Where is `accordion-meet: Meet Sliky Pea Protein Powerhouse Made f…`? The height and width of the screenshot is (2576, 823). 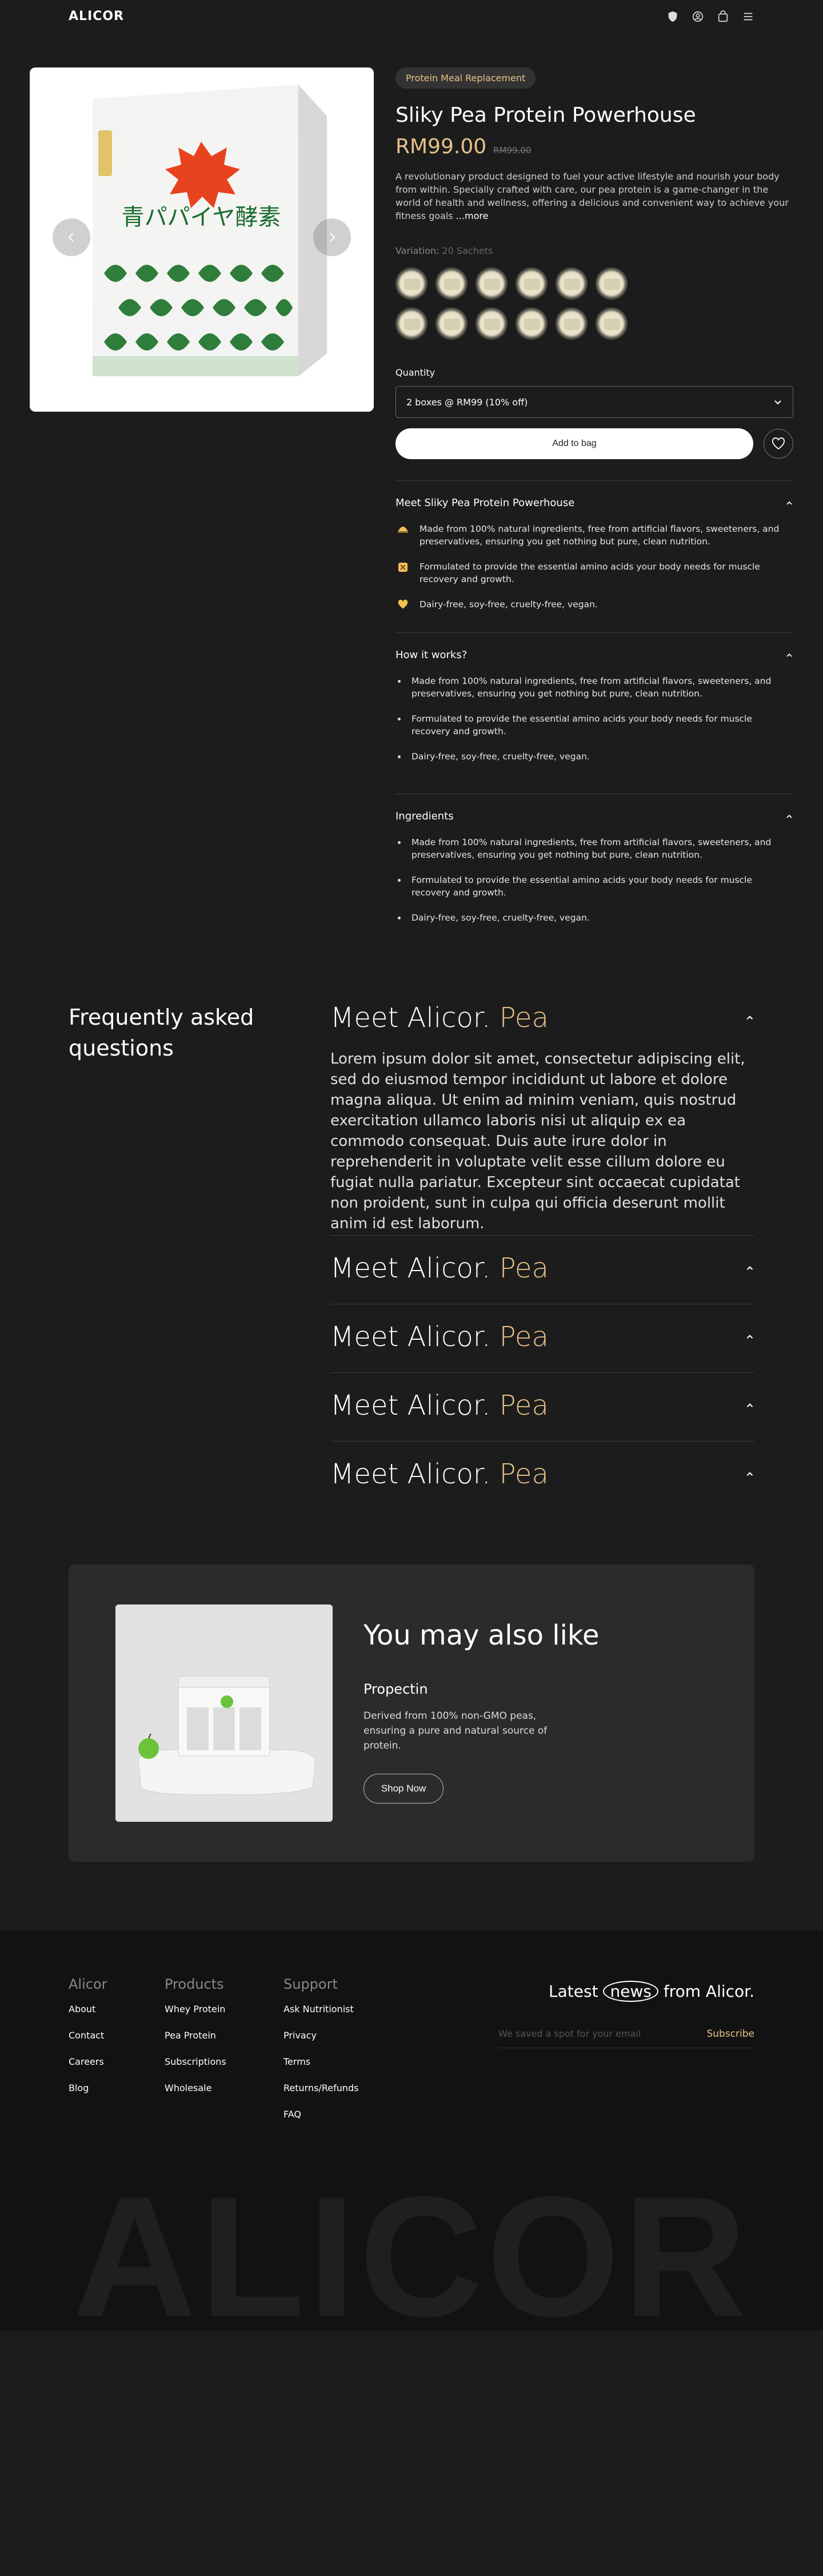
accordion-meet: Meet Sliky Pea Protein Powerhouse Made f… is located at coordinates (594, 551).